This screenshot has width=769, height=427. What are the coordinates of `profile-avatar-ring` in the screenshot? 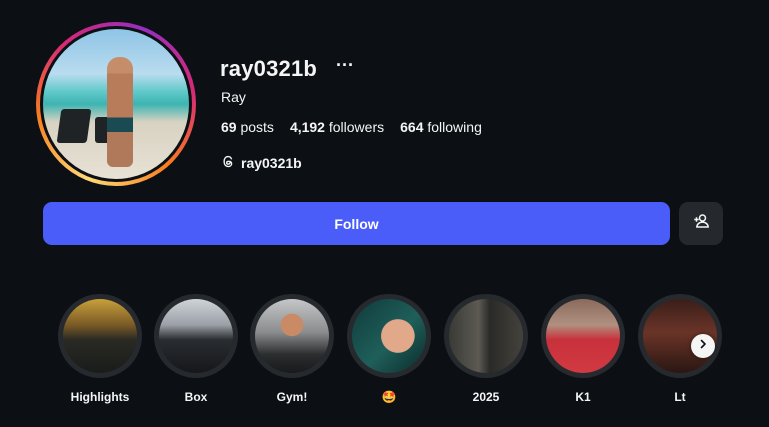 It's located at (116, 104).